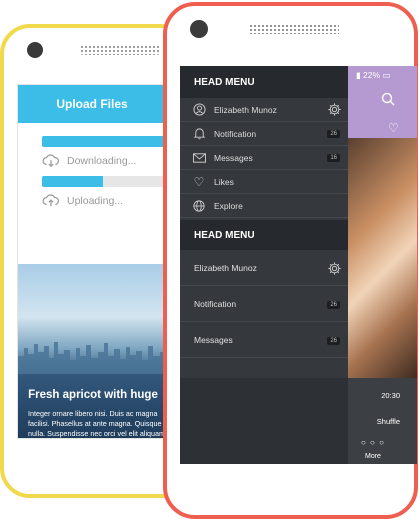 The image size is (420, 521). What do you see at coordinates (264, 421) in the screenshot?
I see `drawer-footer` at bounding box center [264, 421].